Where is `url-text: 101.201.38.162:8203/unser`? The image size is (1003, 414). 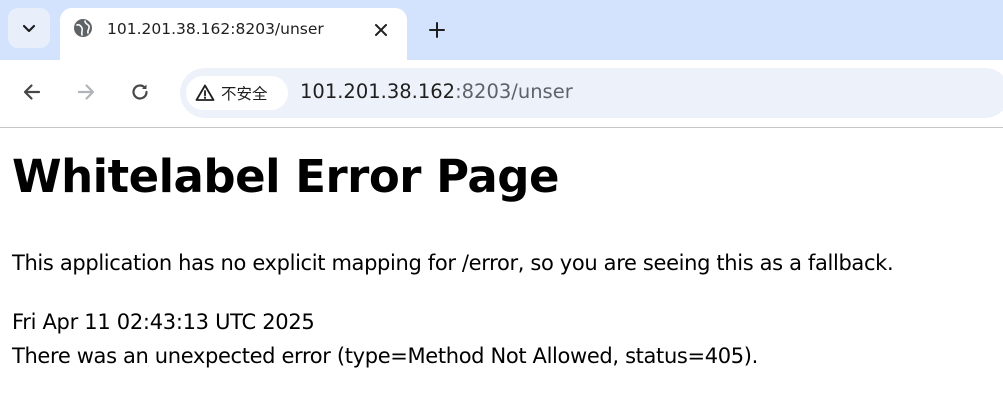 url-text: 101.201.38.162:8203/unser is located at coordinates (436, 91).